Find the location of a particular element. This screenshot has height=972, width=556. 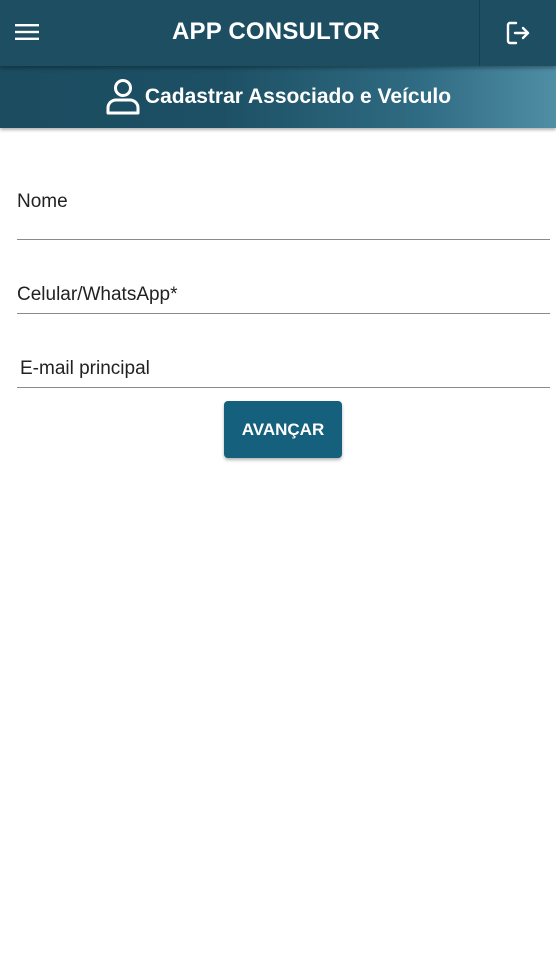

page-subheader: Cadastrar Associado e Veículo is located at coordinates (278, 97).